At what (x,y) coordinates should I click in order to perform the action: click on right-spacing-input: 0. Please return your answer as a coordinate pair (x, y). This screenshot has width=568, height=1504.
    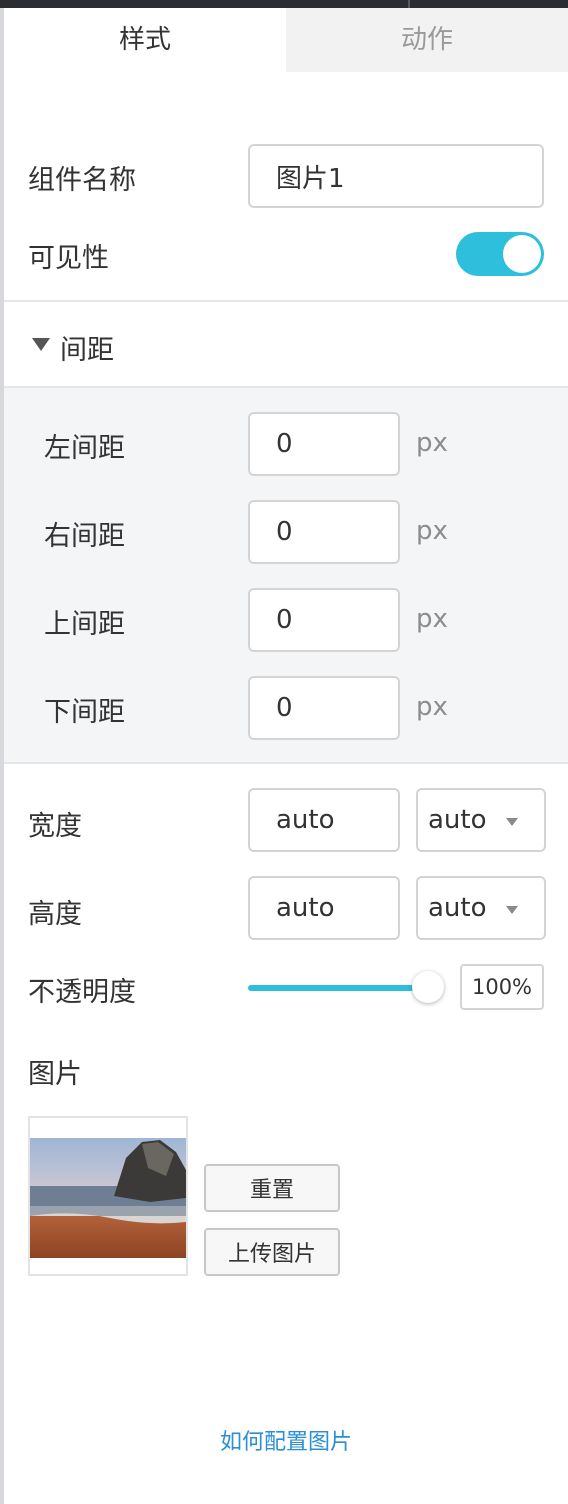
    Looking at the image, I should click on (324, 532).